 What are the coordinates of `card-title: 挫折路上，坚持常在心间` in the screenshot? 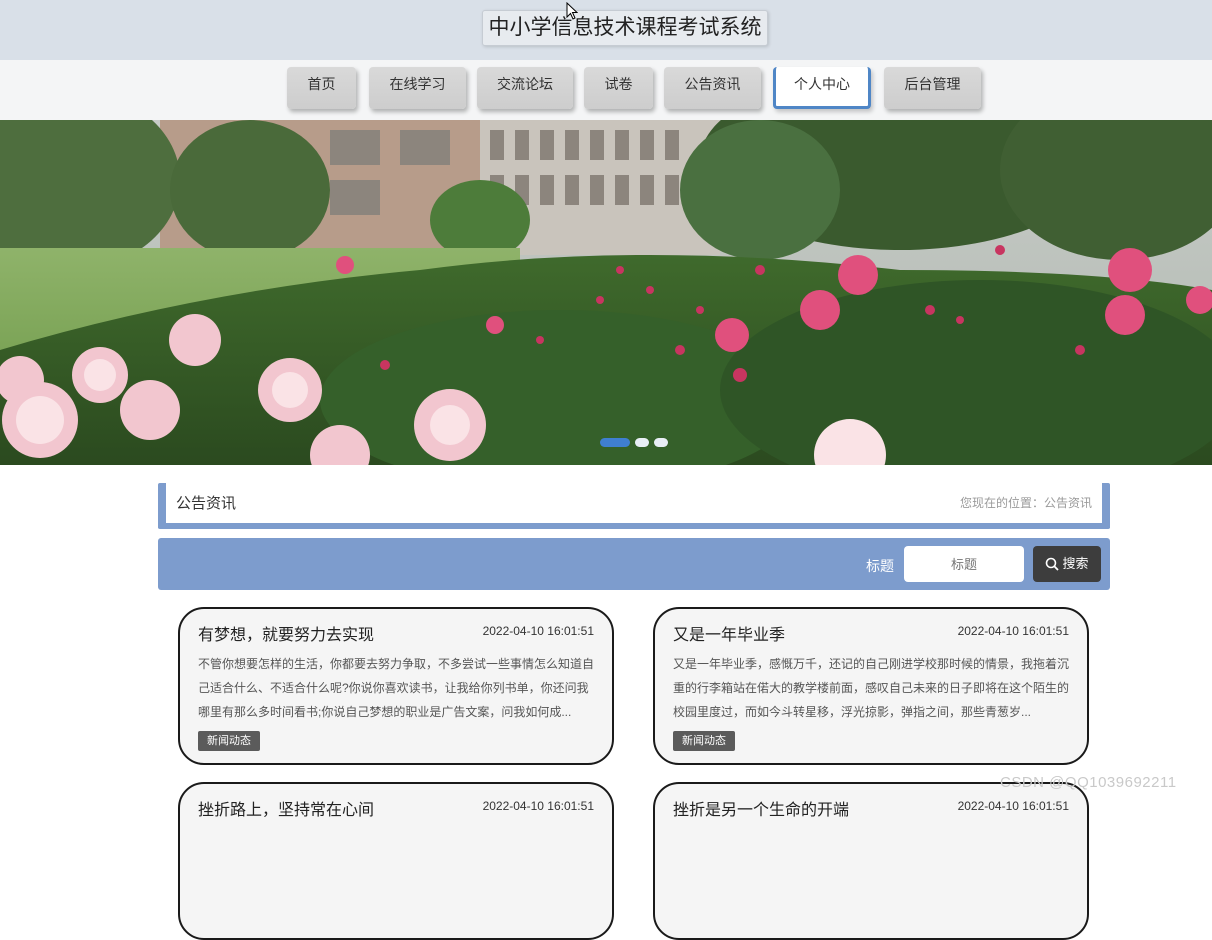 It's located at (286, 810).